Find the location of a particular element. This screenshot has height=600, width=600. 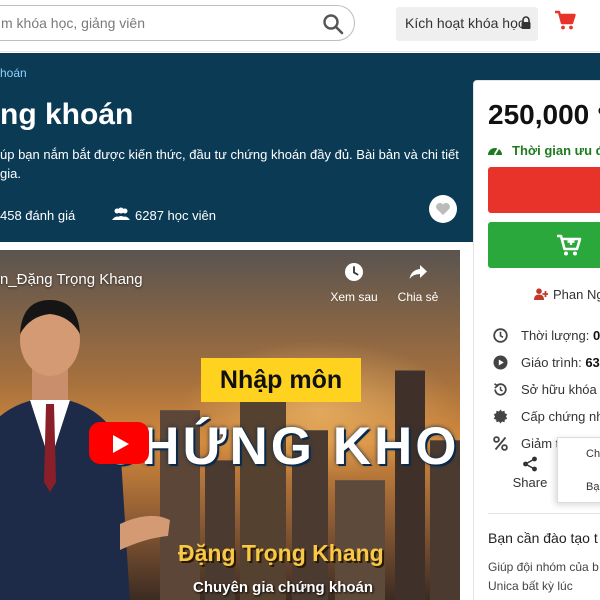

video-title: n_Đặng Trọng Khang is located at coordinates (71, 279).